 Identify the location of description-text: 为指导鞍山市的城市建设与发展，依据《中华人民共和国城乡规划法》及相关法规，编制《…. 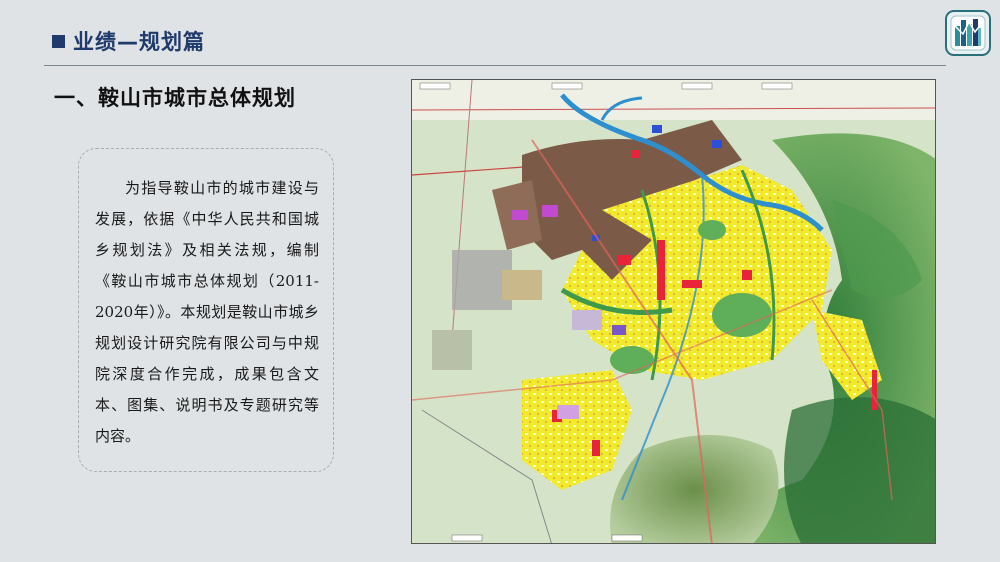
(207, 312).